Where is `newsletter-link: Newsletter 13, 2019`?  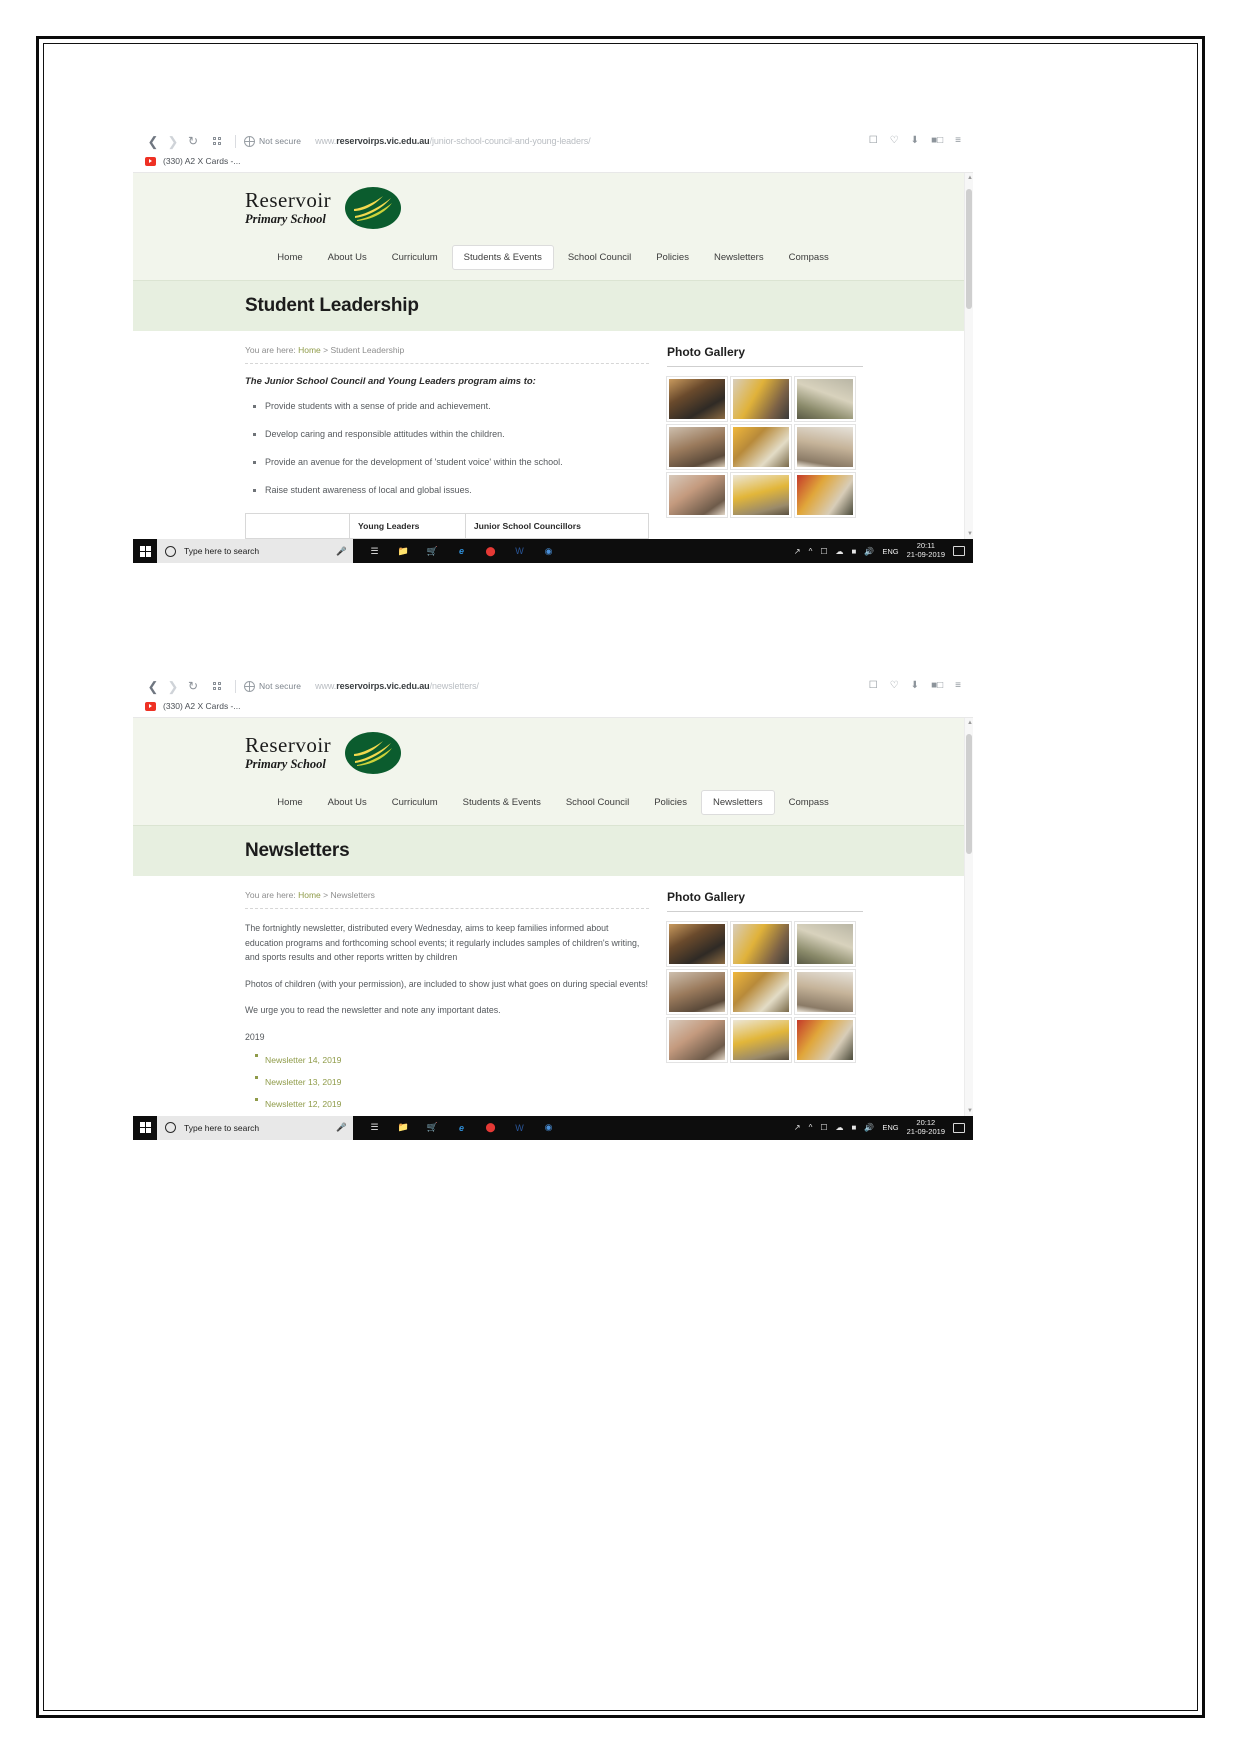 newsletter-link: Newsletter 13, 2019 is located at coordinates (303, 1082).